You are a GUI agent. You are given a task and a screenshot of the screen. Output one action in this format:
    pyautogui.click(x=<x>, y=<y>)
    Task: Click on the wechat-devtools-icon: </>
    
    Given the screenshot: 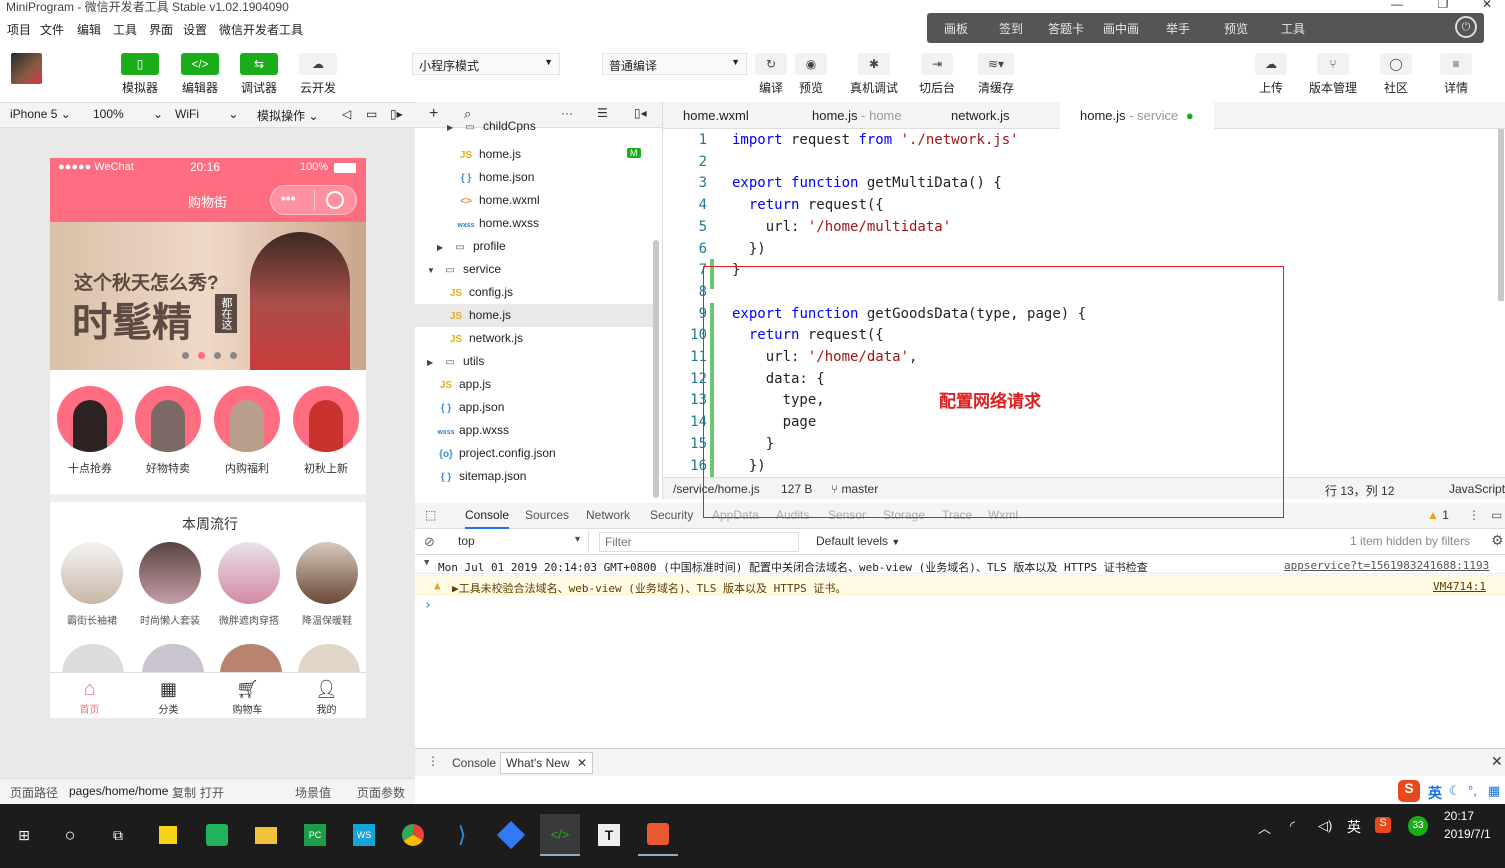 What is the action you would take?
    pyautogui.click(x=560, y=835)
    